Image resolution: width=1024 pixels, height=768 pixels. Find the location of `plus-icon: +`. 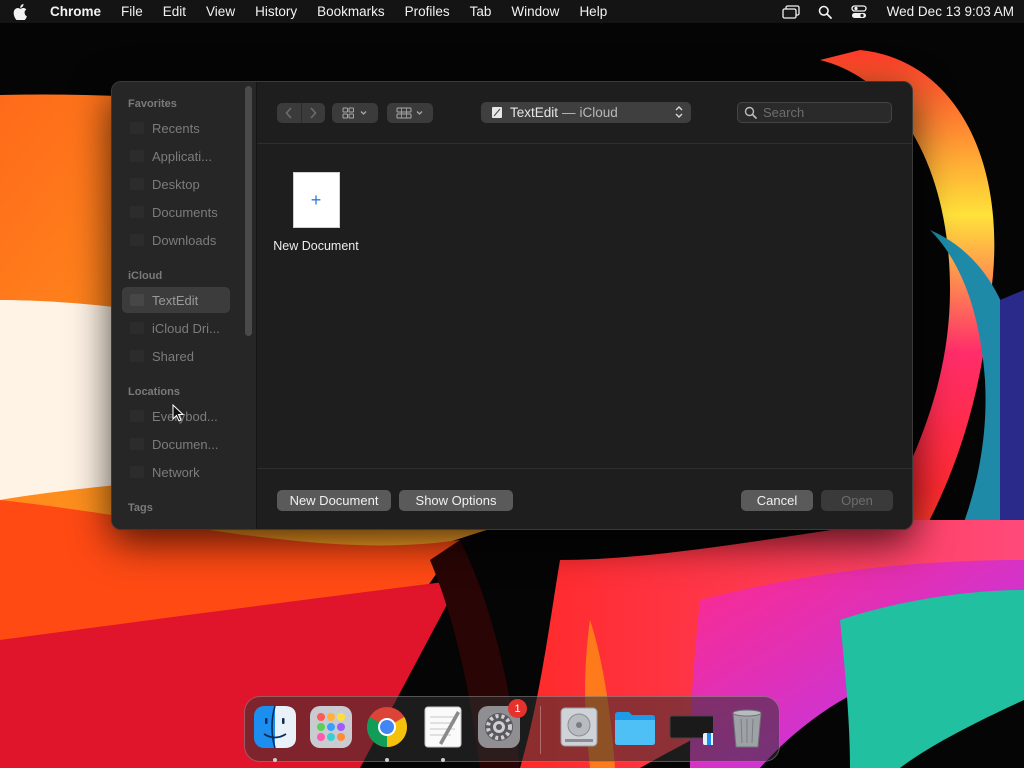

plus-icon: + is located at coordinates (316, 199).